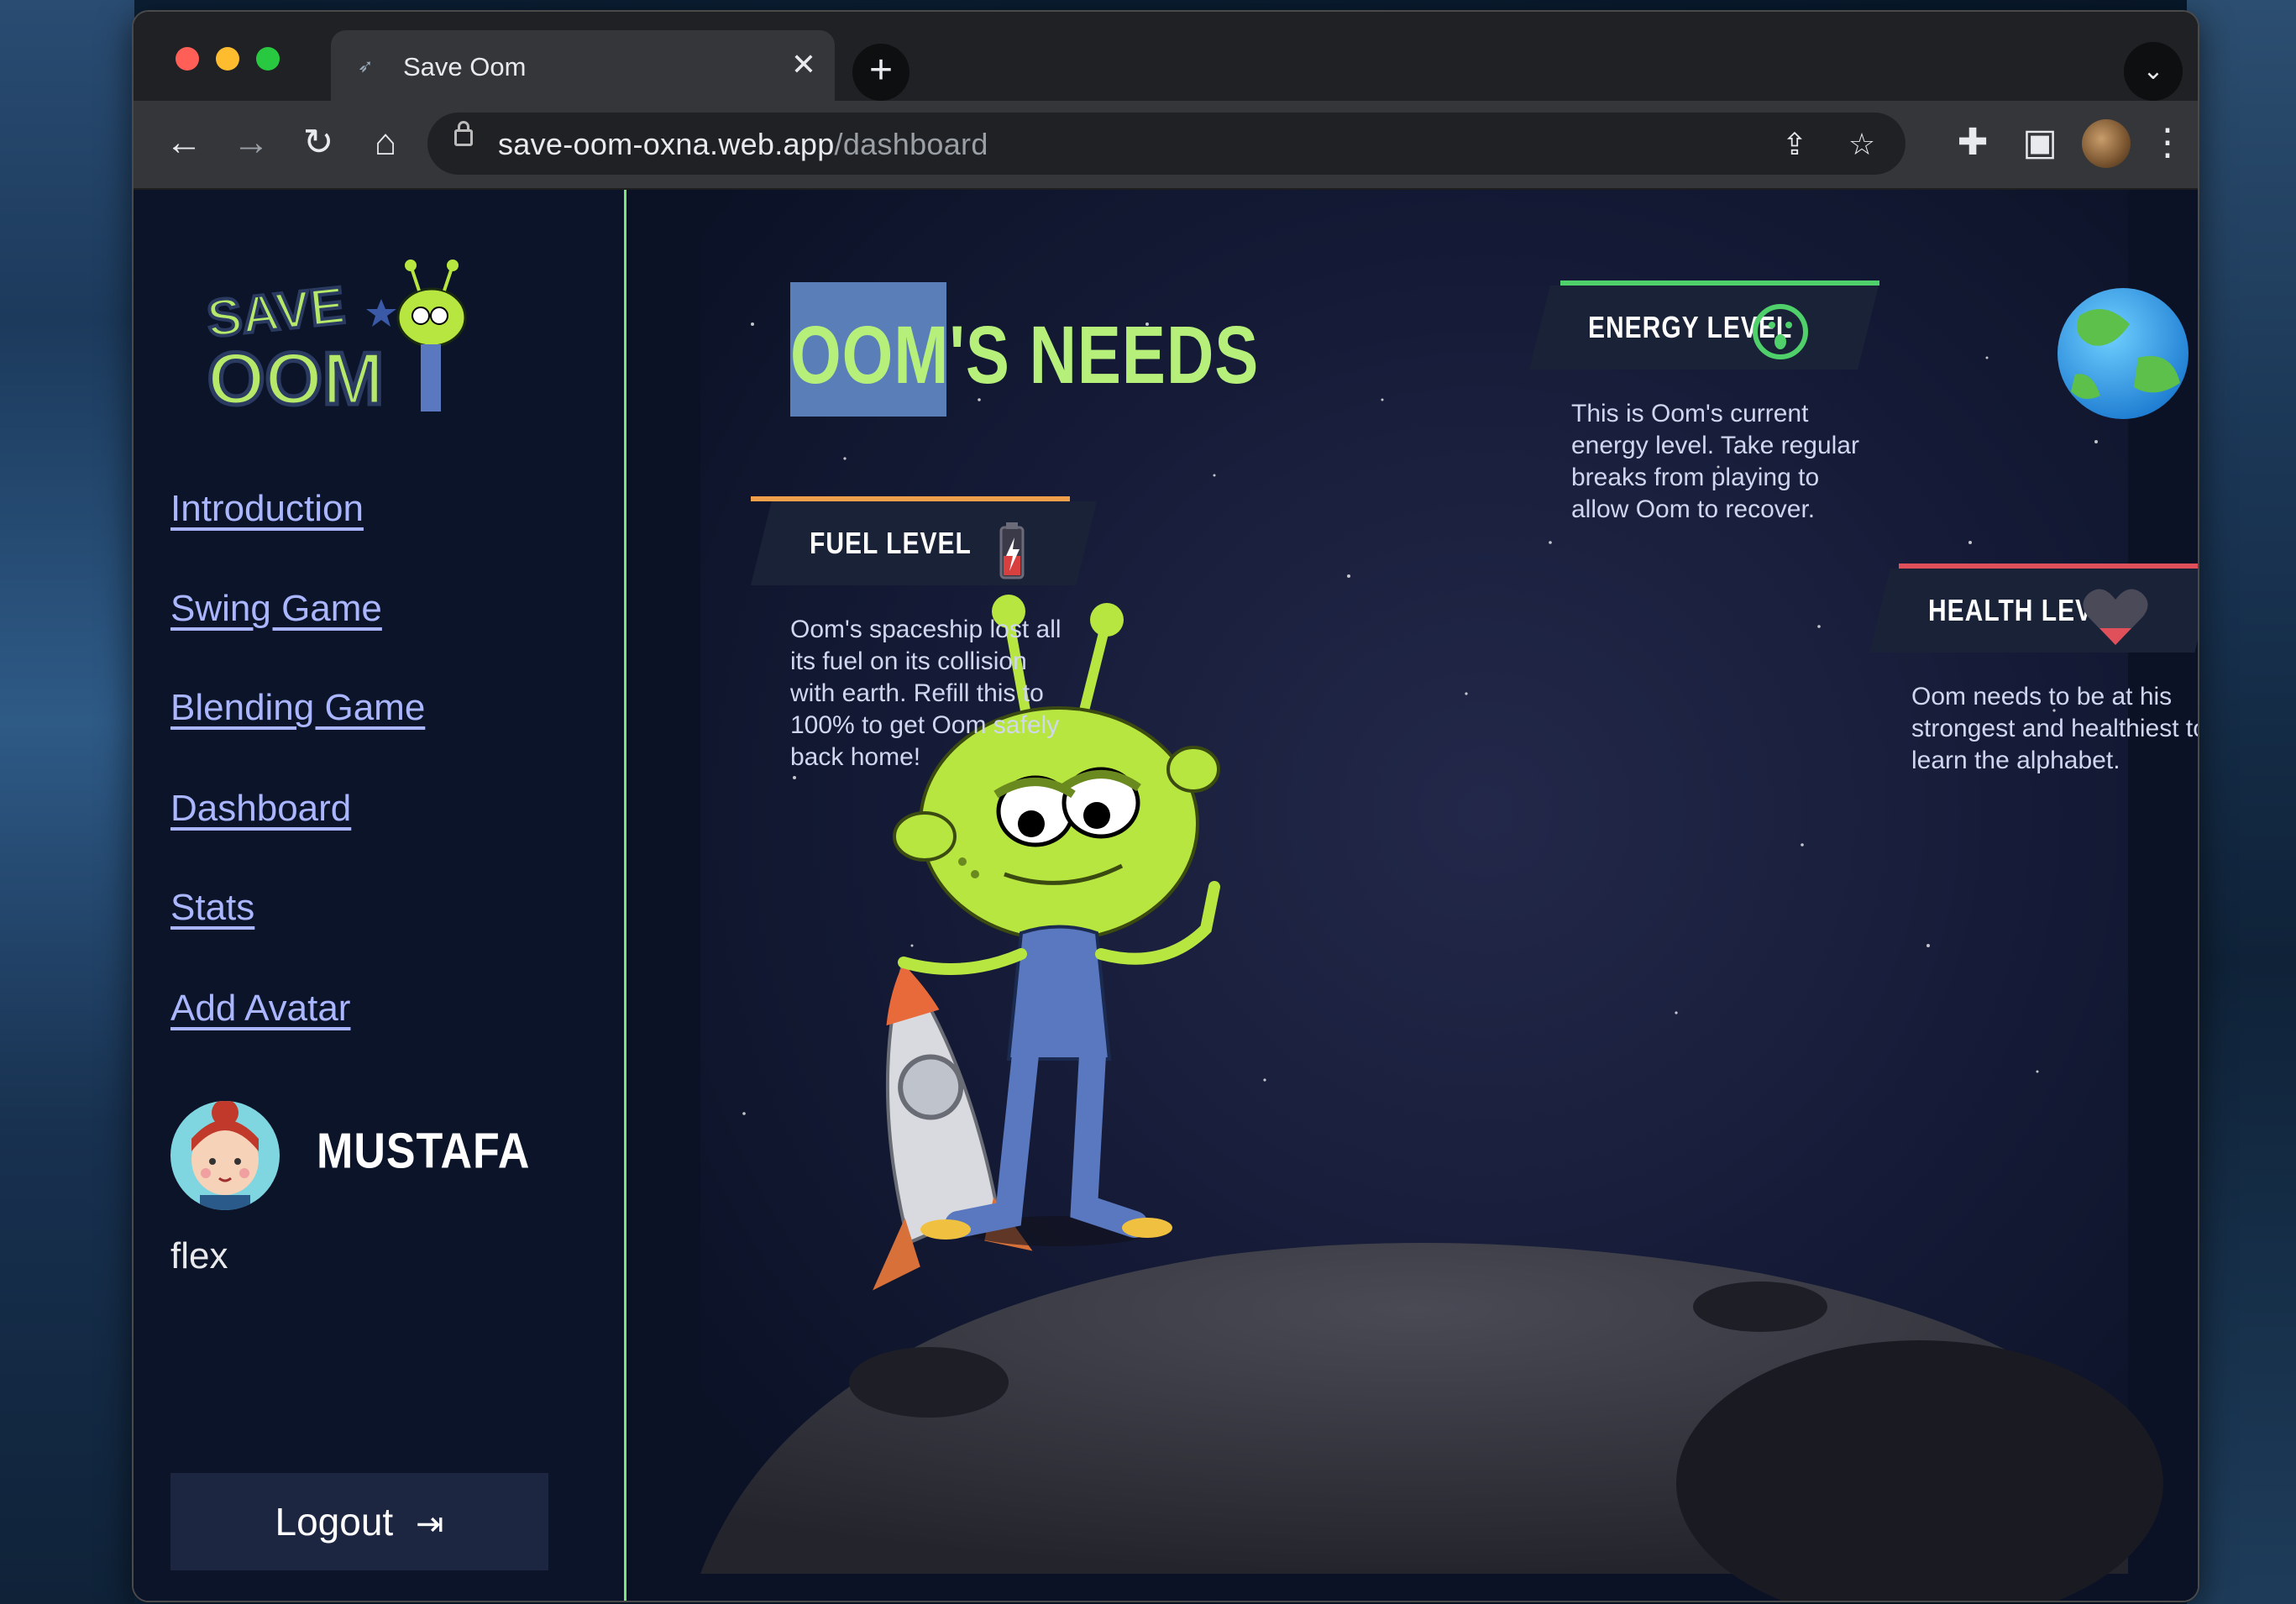 This screenshot has height=1604, width=2296. I want to click on heading-part-needs: NEEDS, so click(1144, 354).